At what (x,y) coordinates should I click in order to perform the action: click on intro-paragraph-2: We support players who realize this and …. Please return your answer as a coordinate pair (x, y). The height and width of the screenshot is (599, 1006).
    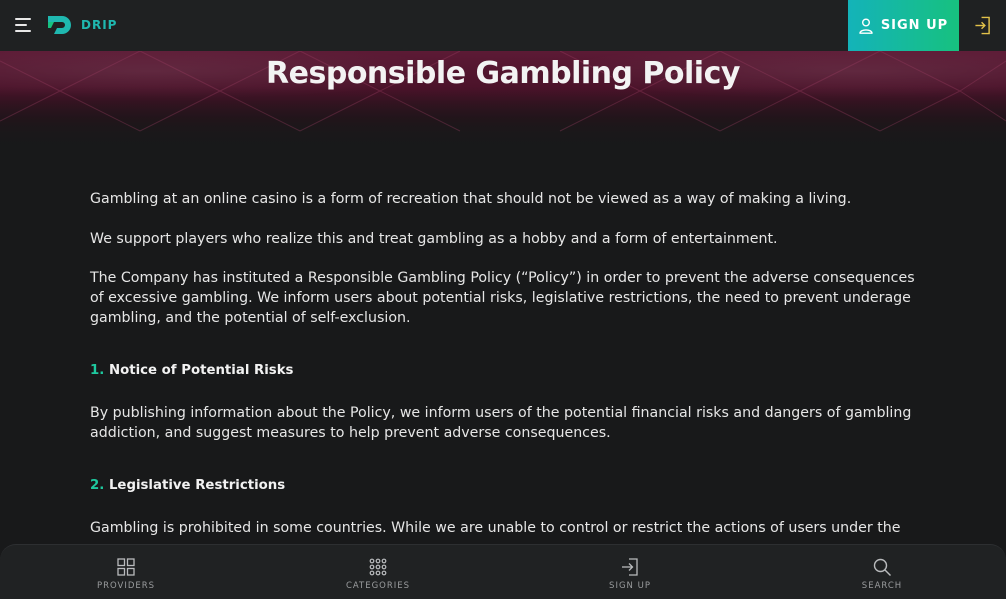
    Looking at the image, I should click on (434, 239).